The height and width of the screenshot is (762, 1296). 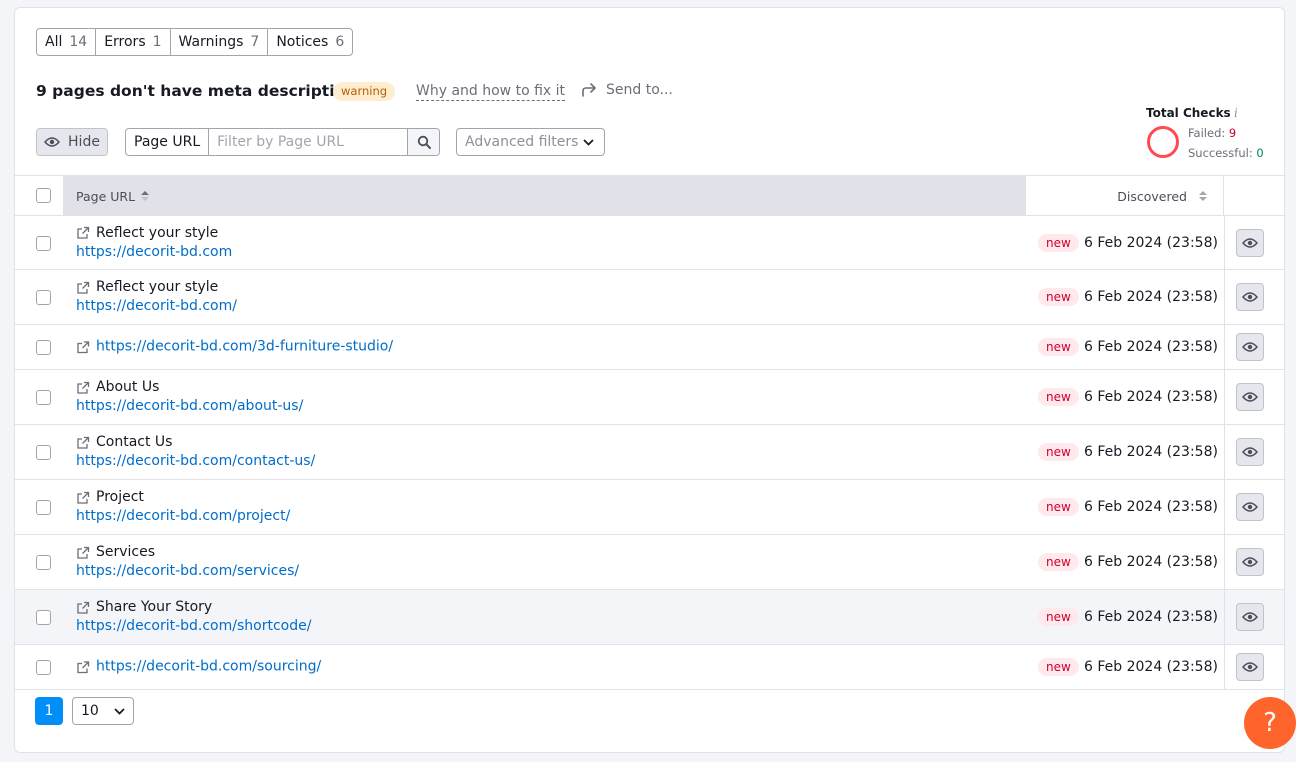 What do you see at coordinates (128, 387) in the screenshot?
I see `page-title: About Us` at bounding box center [128, 387].